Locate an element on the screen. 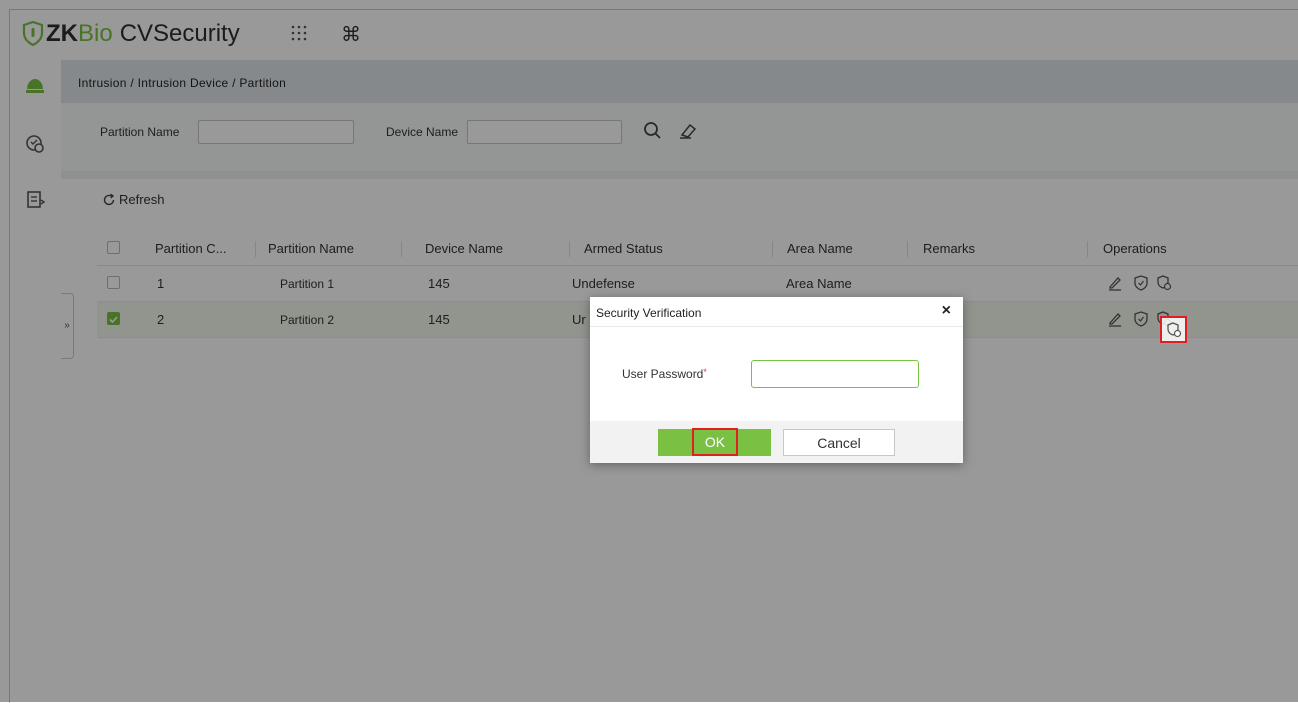 The width and height of the screenshot is (1298, 703). close-icon: × is located at coordinates (946, 311).